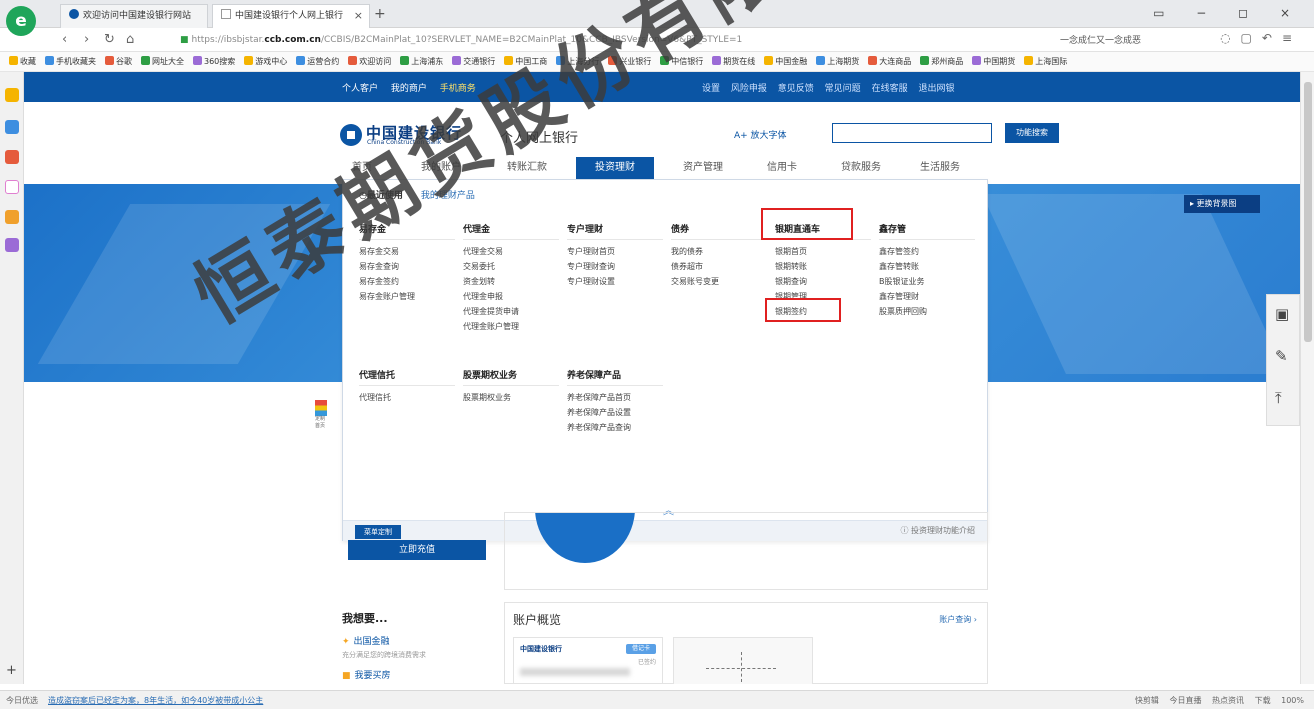  I want to click on recent-label: 最近使用, so click(385, 196).